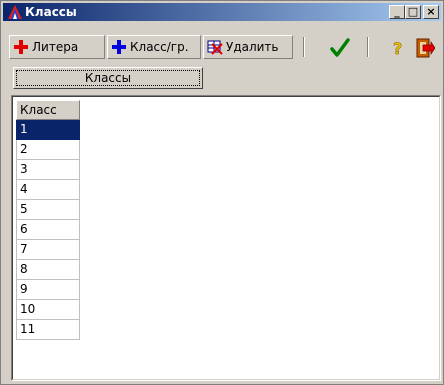  I want to click on close-button: ×, so click(431, 12).